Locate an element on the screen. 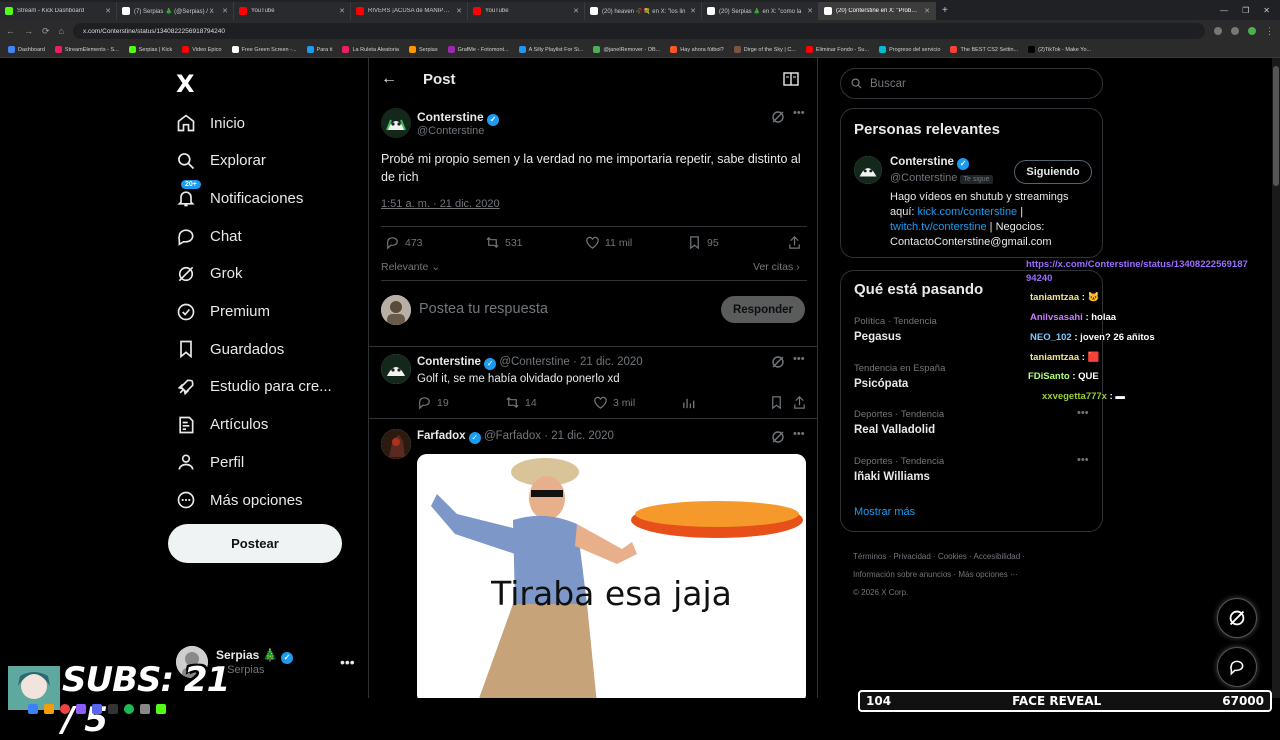 The width and height of the screenshot is (1280, 740). new-tab-icon: + is located at coordinates (945, 10).